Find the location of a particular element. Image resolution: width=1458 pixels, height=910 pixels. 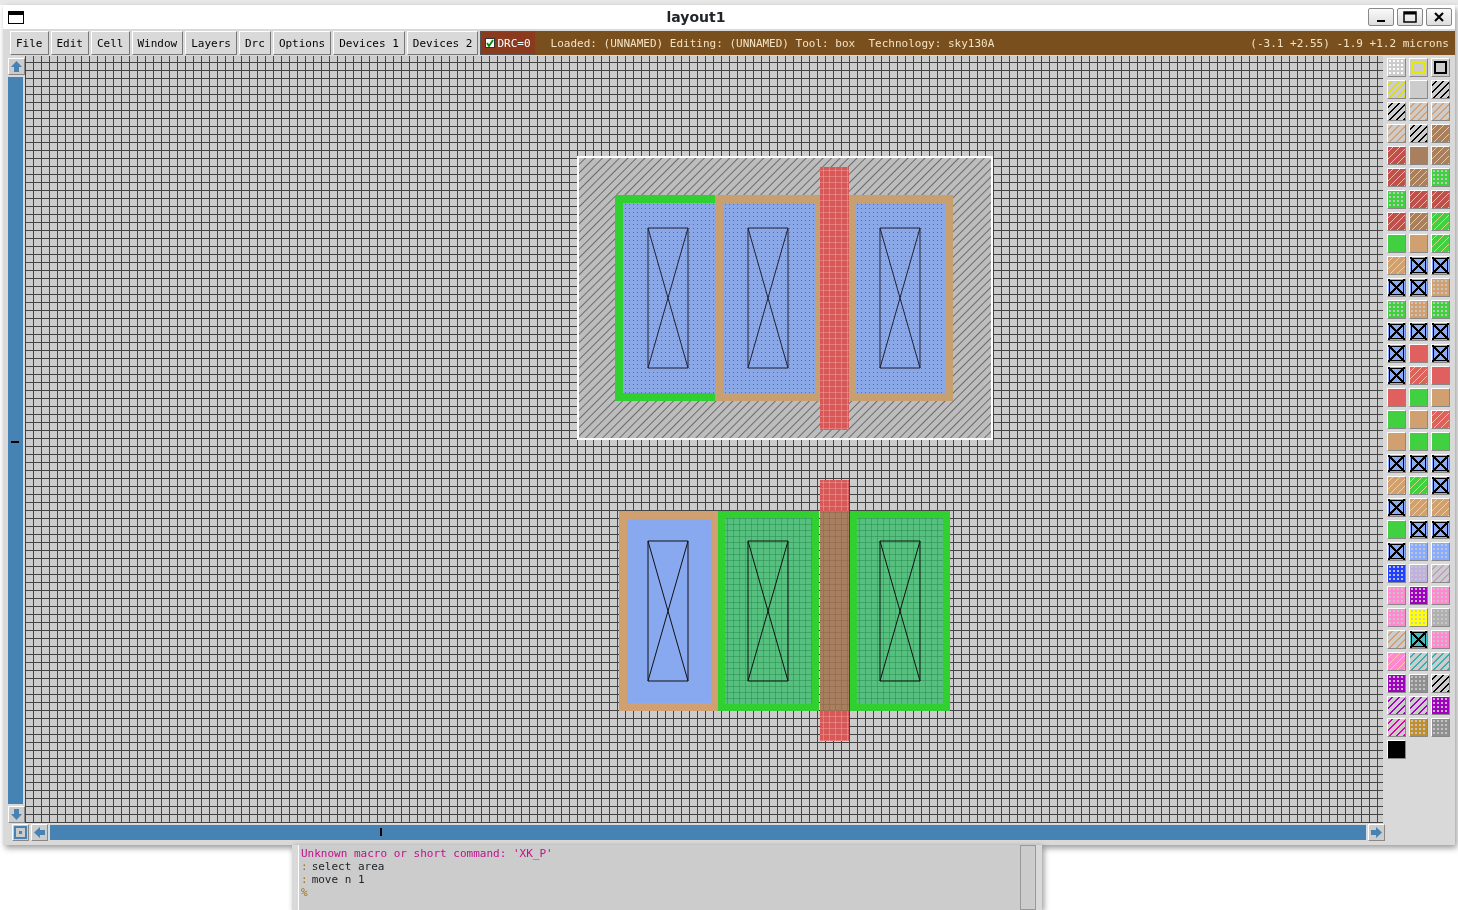

minimize-button is located at coordinates (1381, 17).